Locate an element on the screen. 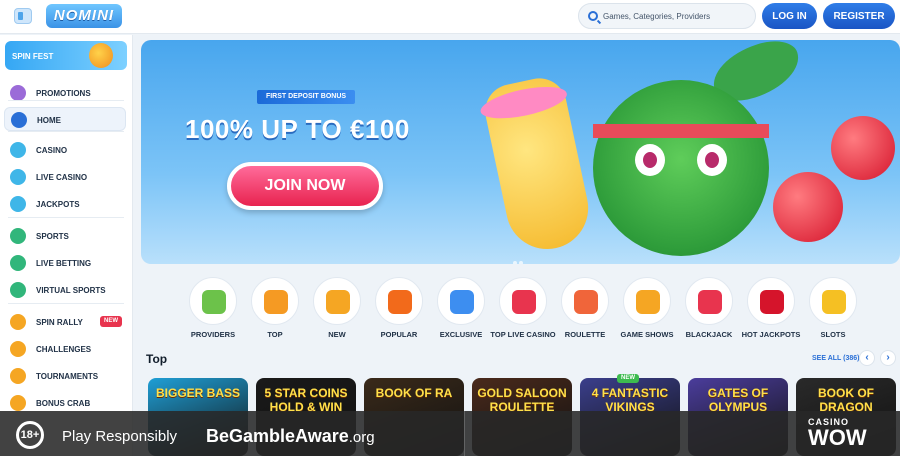 This screenshot has height=456, width=900. game-title: 5 STAR COINS HOLD & WIN is located at coordinates (306, 400).